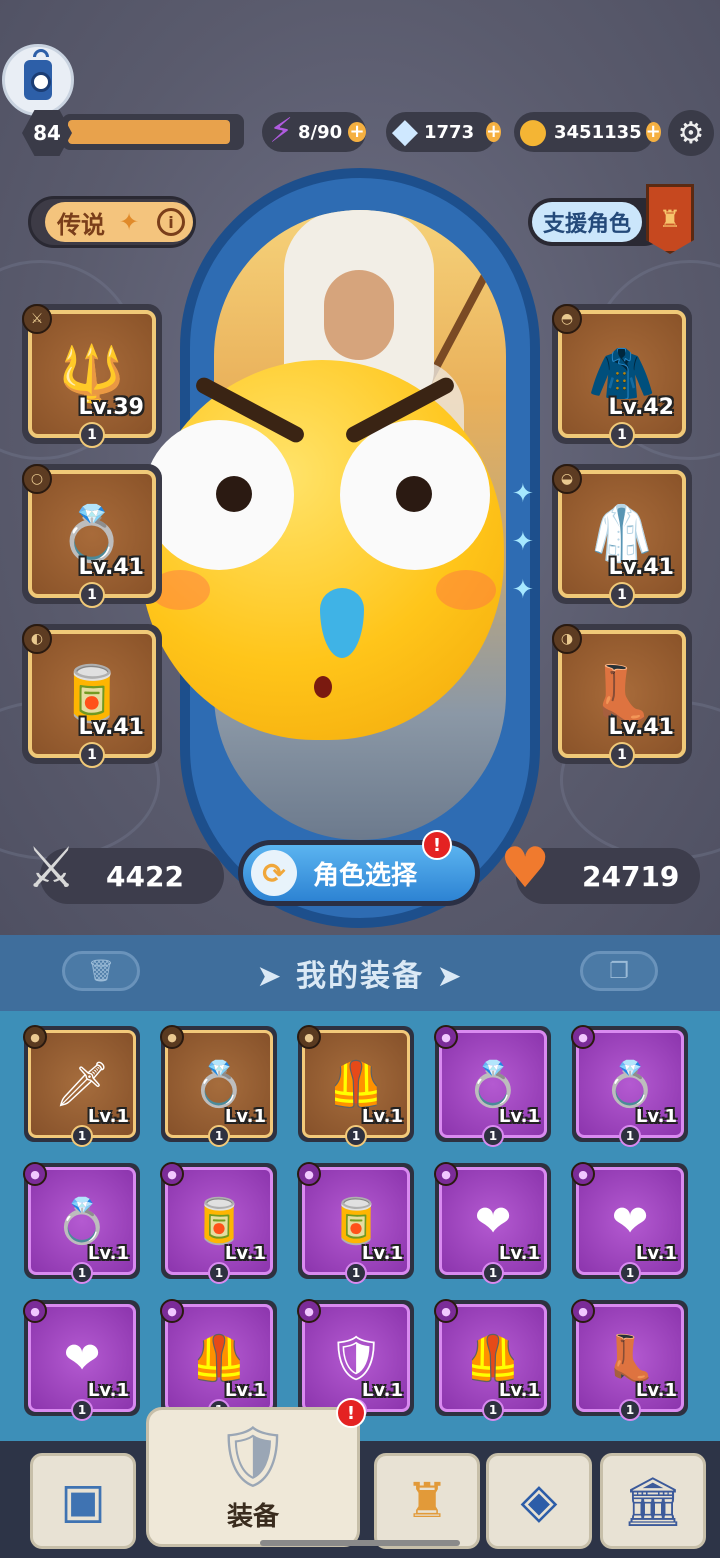 This screenshot has width=720, height=1558. What do you see at coordinates (92, 696) in the screenshot?
I see `equipped-slot-left: ◐ 🥫 Lv.41 1` at bounding box center [92, 696].